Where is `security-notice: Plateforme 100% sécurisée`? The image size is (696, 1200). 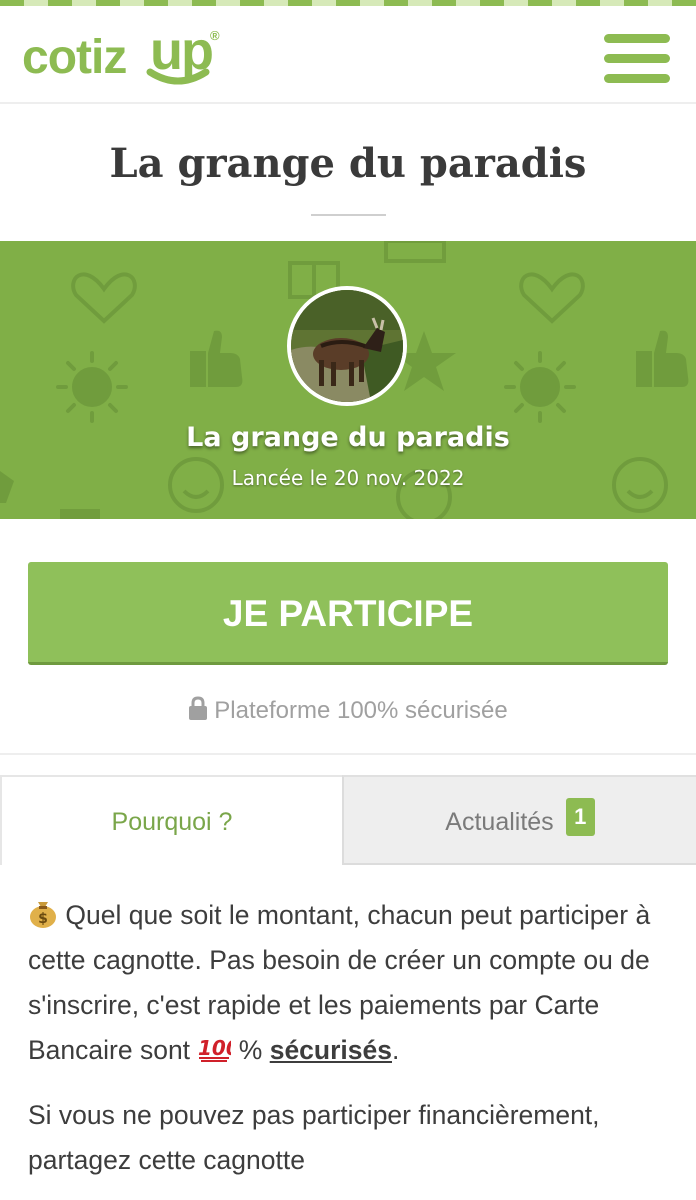 security-notice: Plateforme 100% sécurisée is located at coordinates (348, 710).